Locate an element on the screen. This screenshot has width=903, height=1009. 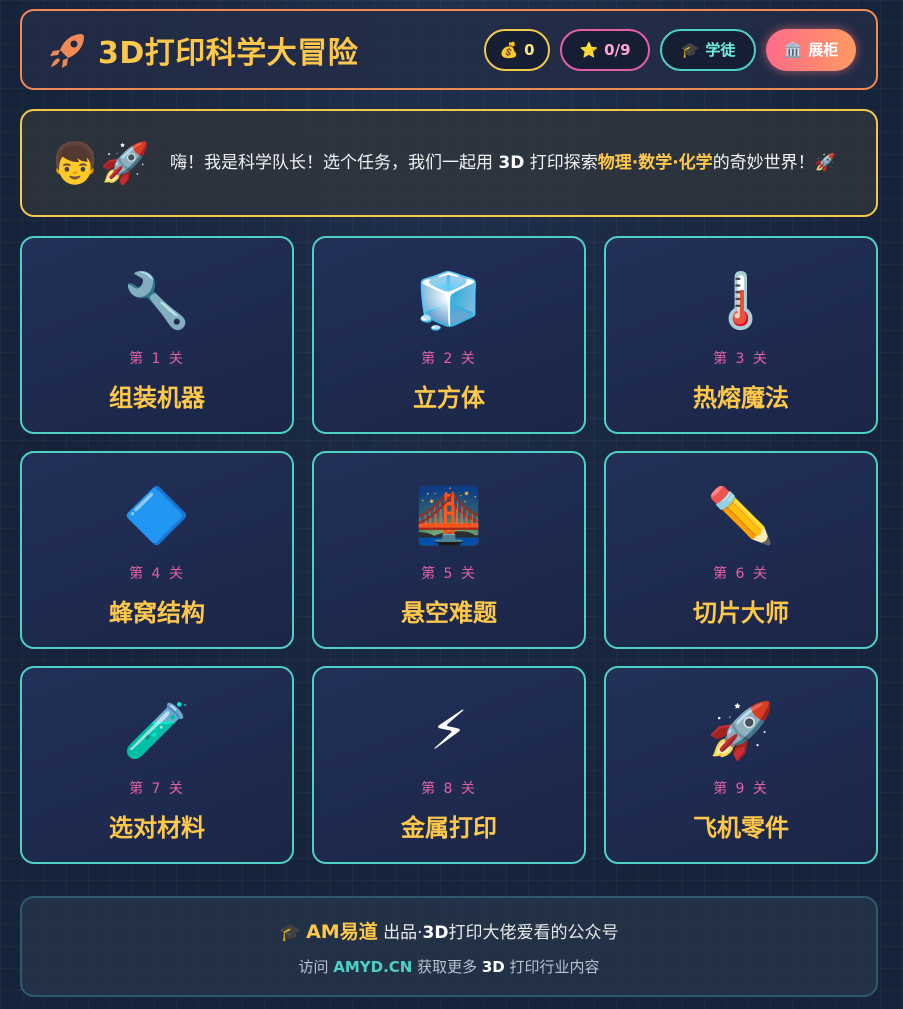
star-icon: ⭐ is located at coordinates (589, 49).